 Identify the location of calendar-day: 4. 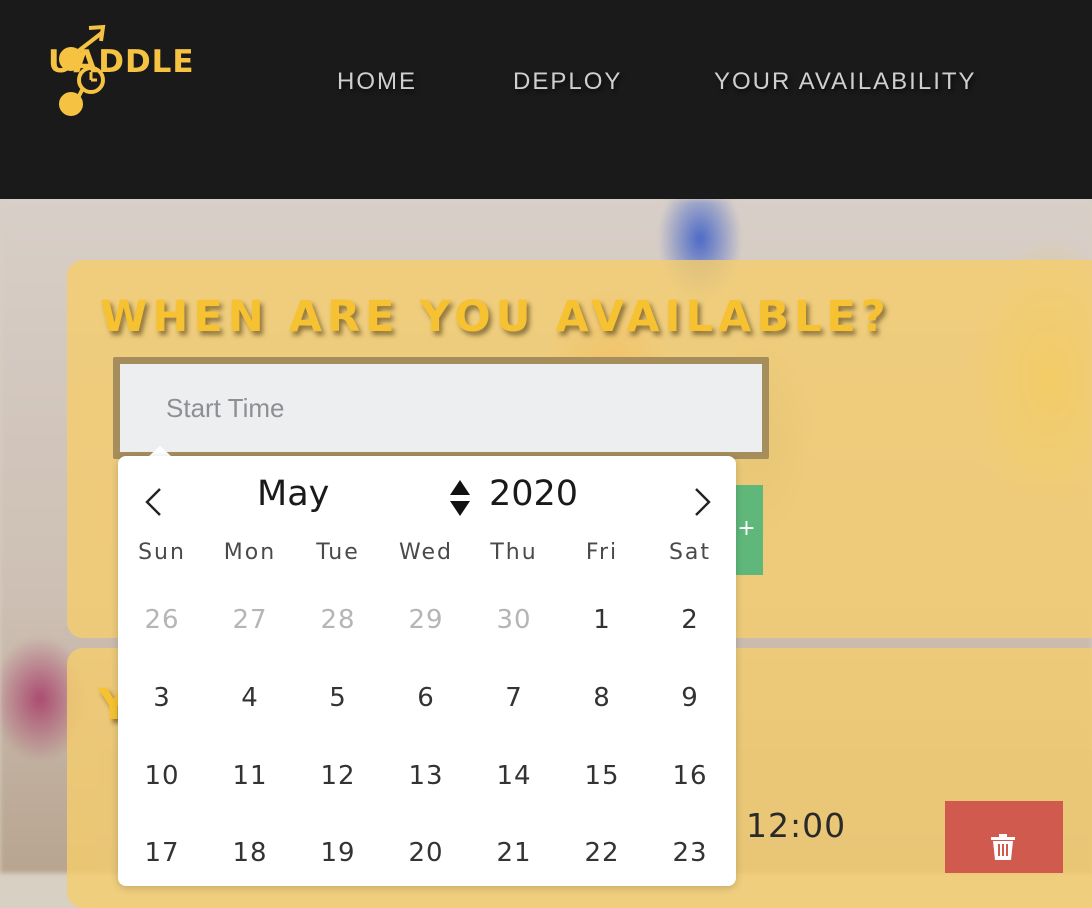
(250, 698).